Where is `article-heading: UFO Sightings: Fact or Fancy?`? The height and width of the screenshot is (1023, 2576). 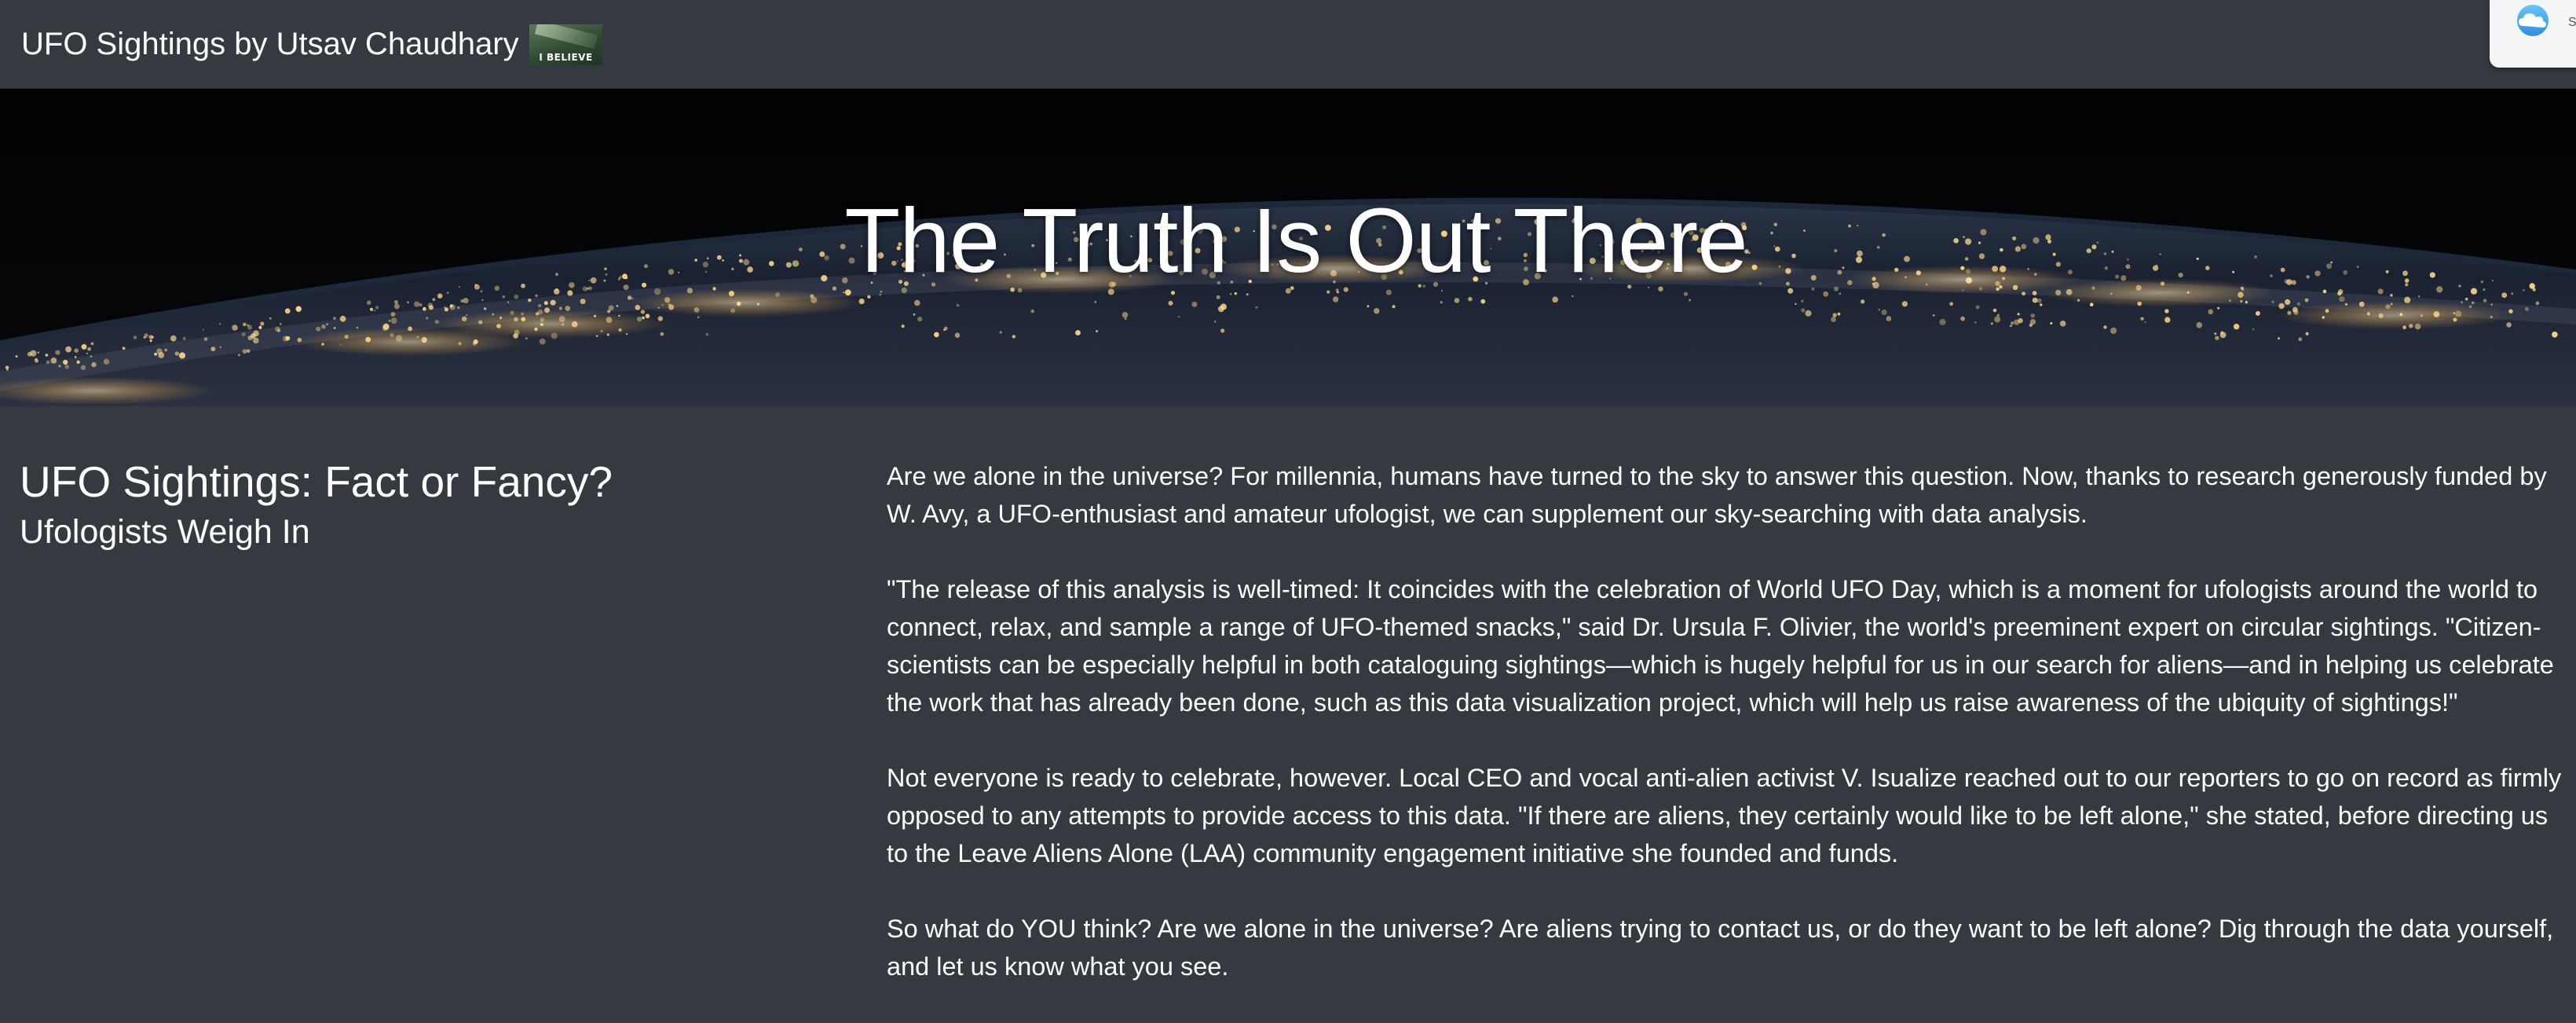
article-heading: UFO Sightings: Fact or Fancy? is located at coordinates (317, 481).